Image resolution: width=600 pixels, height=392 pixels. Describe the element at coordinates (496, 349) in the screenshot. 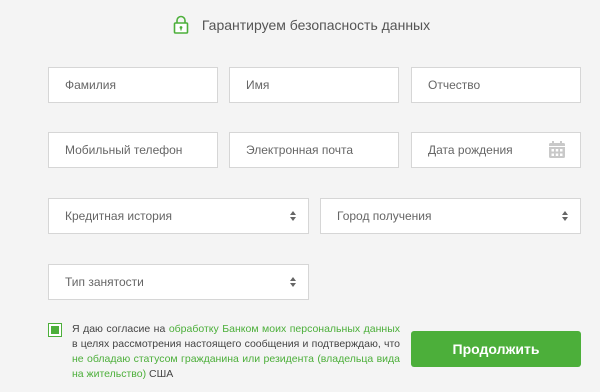

I see `continue-button: Продолжить` at that location.